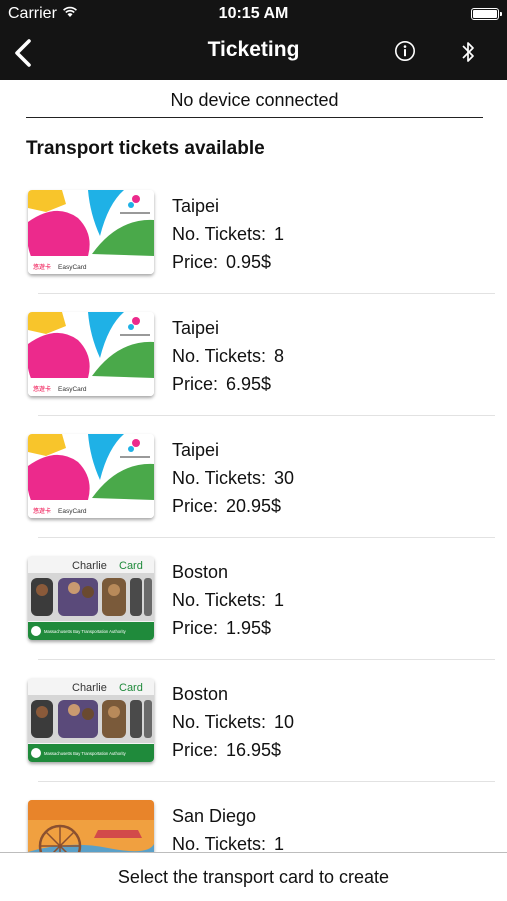 The width and height of the screenshot is (507, 901). What do you see at coordinates (254, 506) in the screenshot?
I see `ticket-price: 20.95$` at bounding box center [254, 506].